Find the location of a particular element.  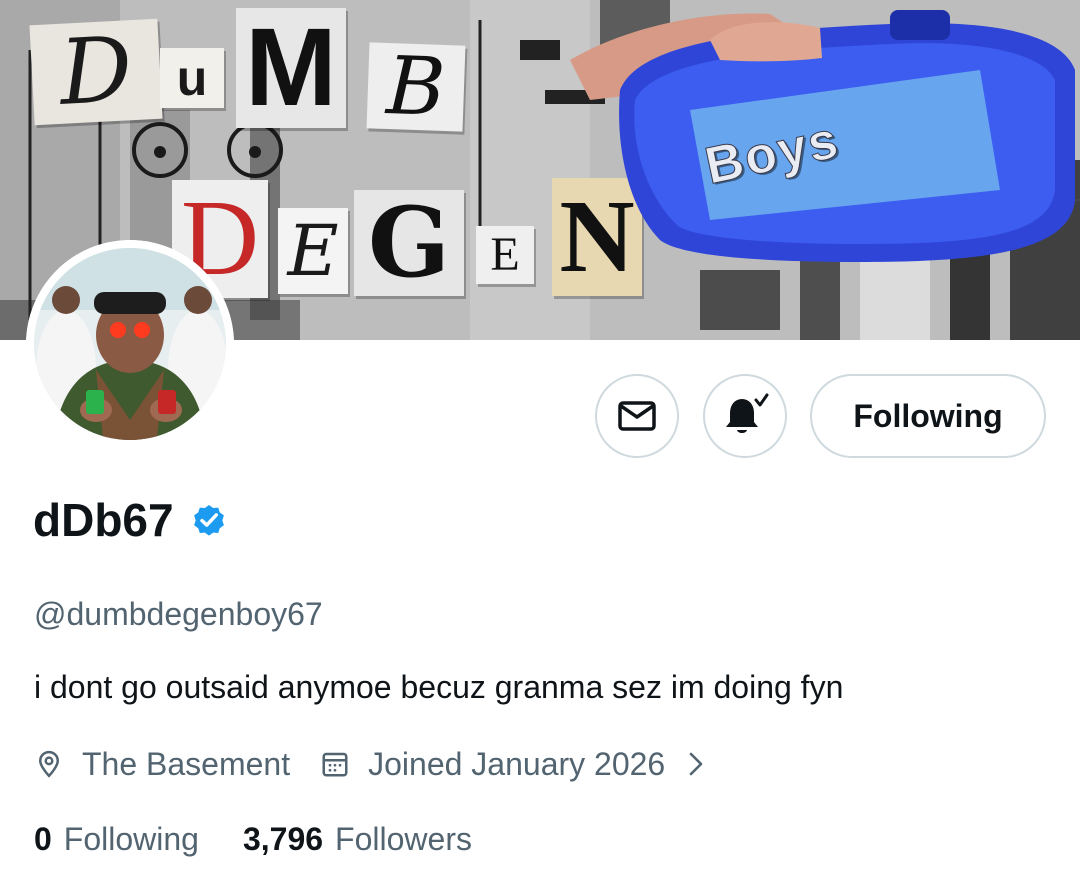

location-item: The Basement is located at coordinates (162, 764).